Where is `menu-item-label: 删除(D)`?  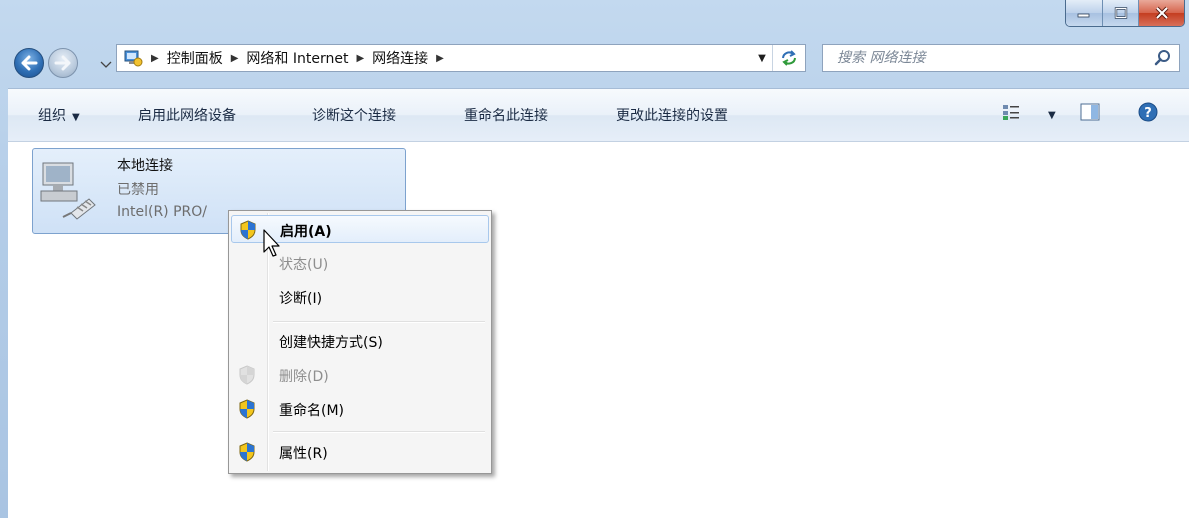 menu-item-label: 删除(D) is located at coordinates (304, 377).